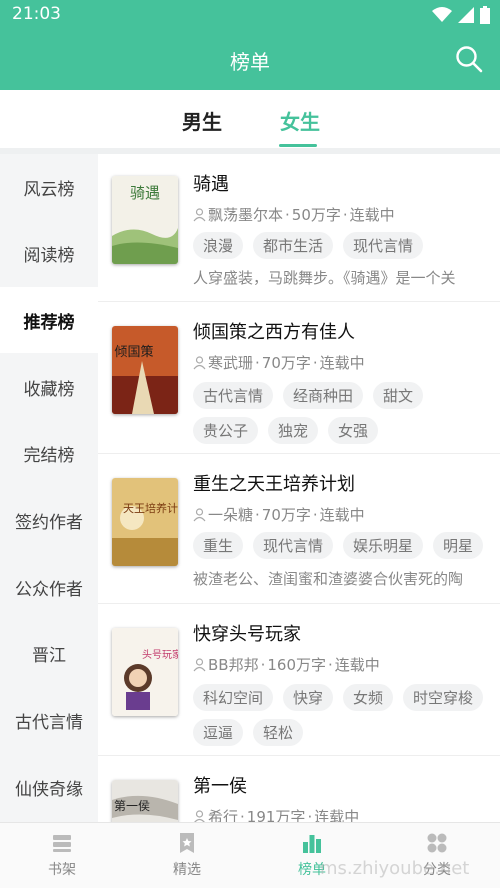 Image resolution: width=500 pixels, height=888 pixels. What do you see at coordinates (324, 278) in the screenshot?
I see `book-description: 人穿盛装，马跳舞步。《骑遇》是一个关` at bounding box center [324, 278].